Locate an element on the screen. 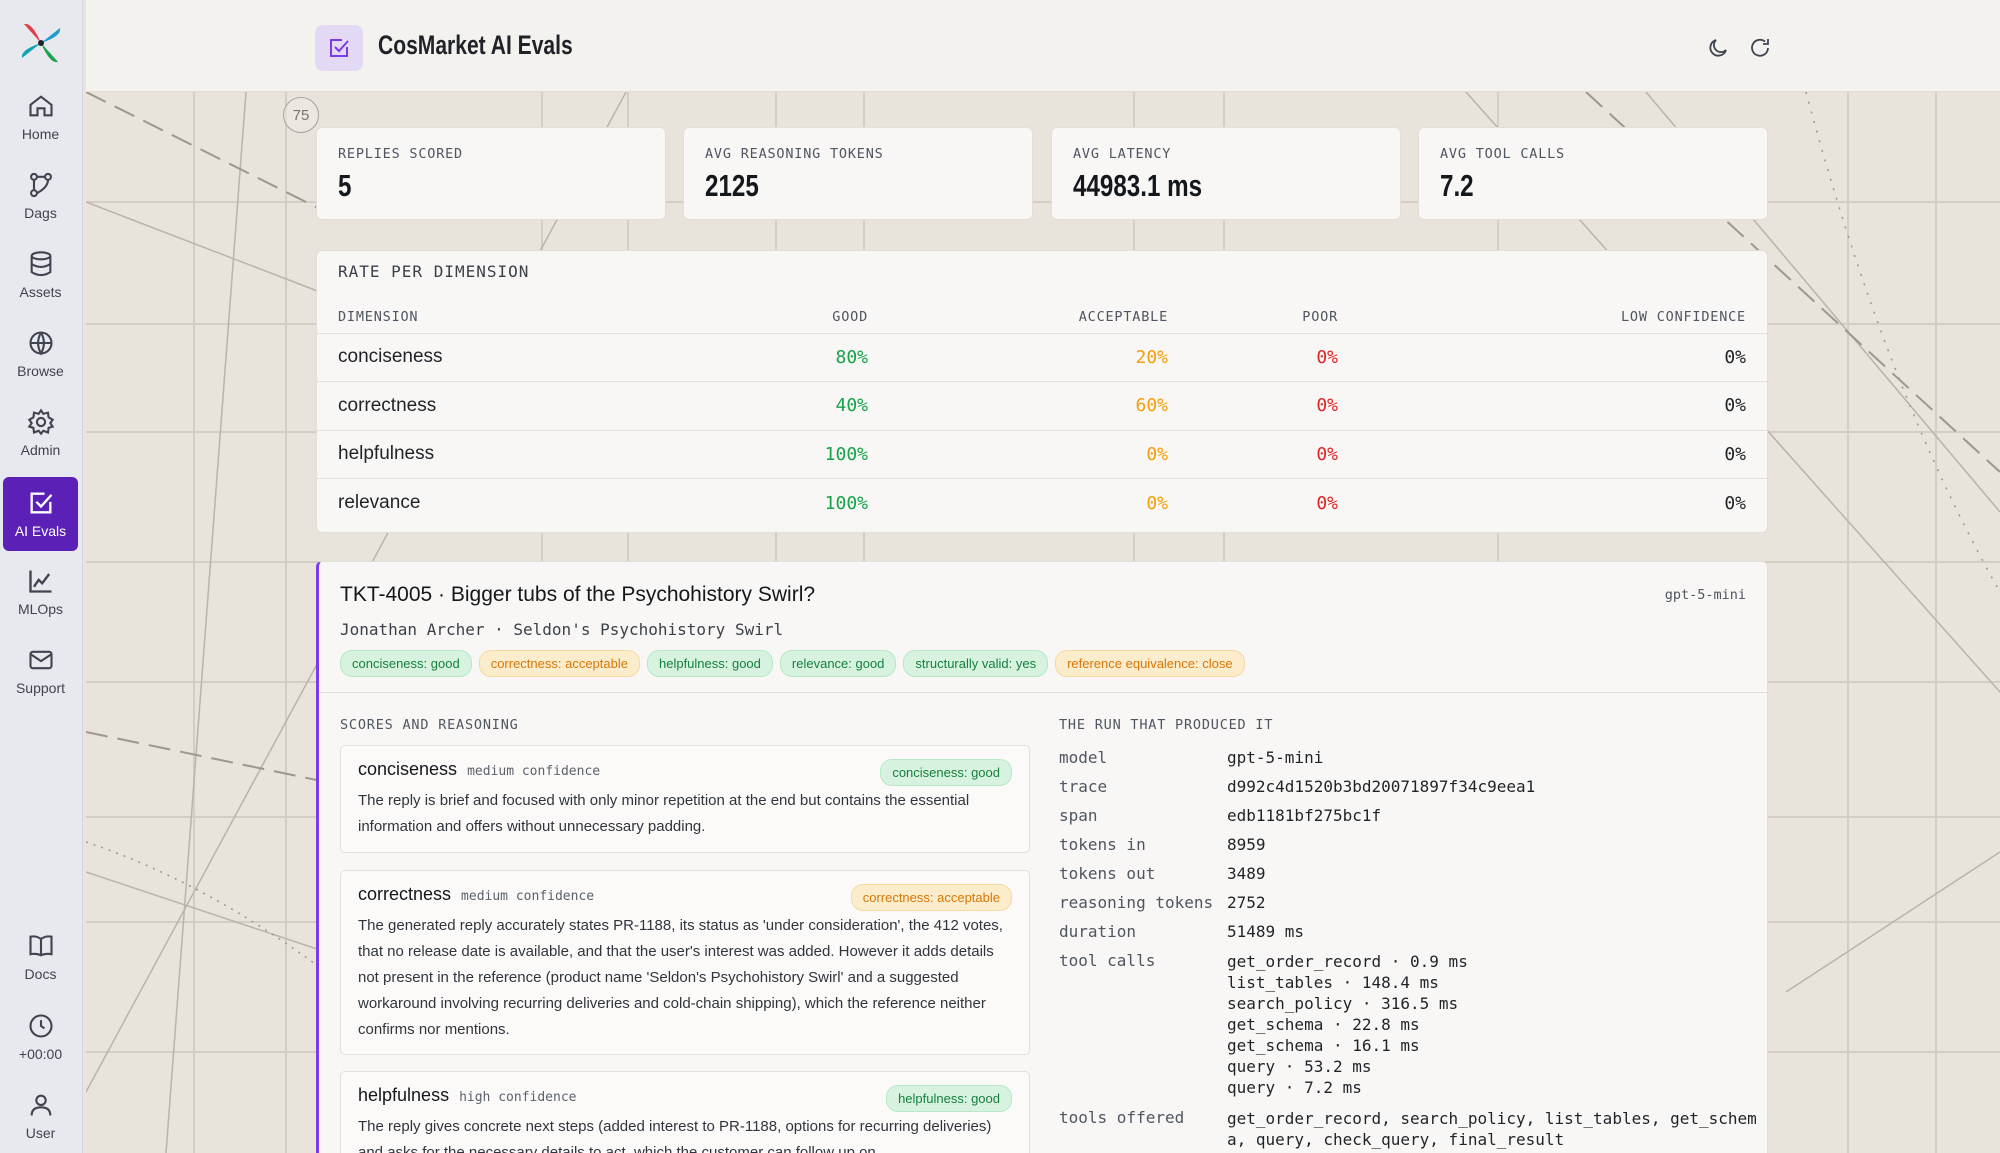 The width and height of the screenshot is (2000, 1153). column-header: ACCEPTABLE is located at coordinates (1123, 316).